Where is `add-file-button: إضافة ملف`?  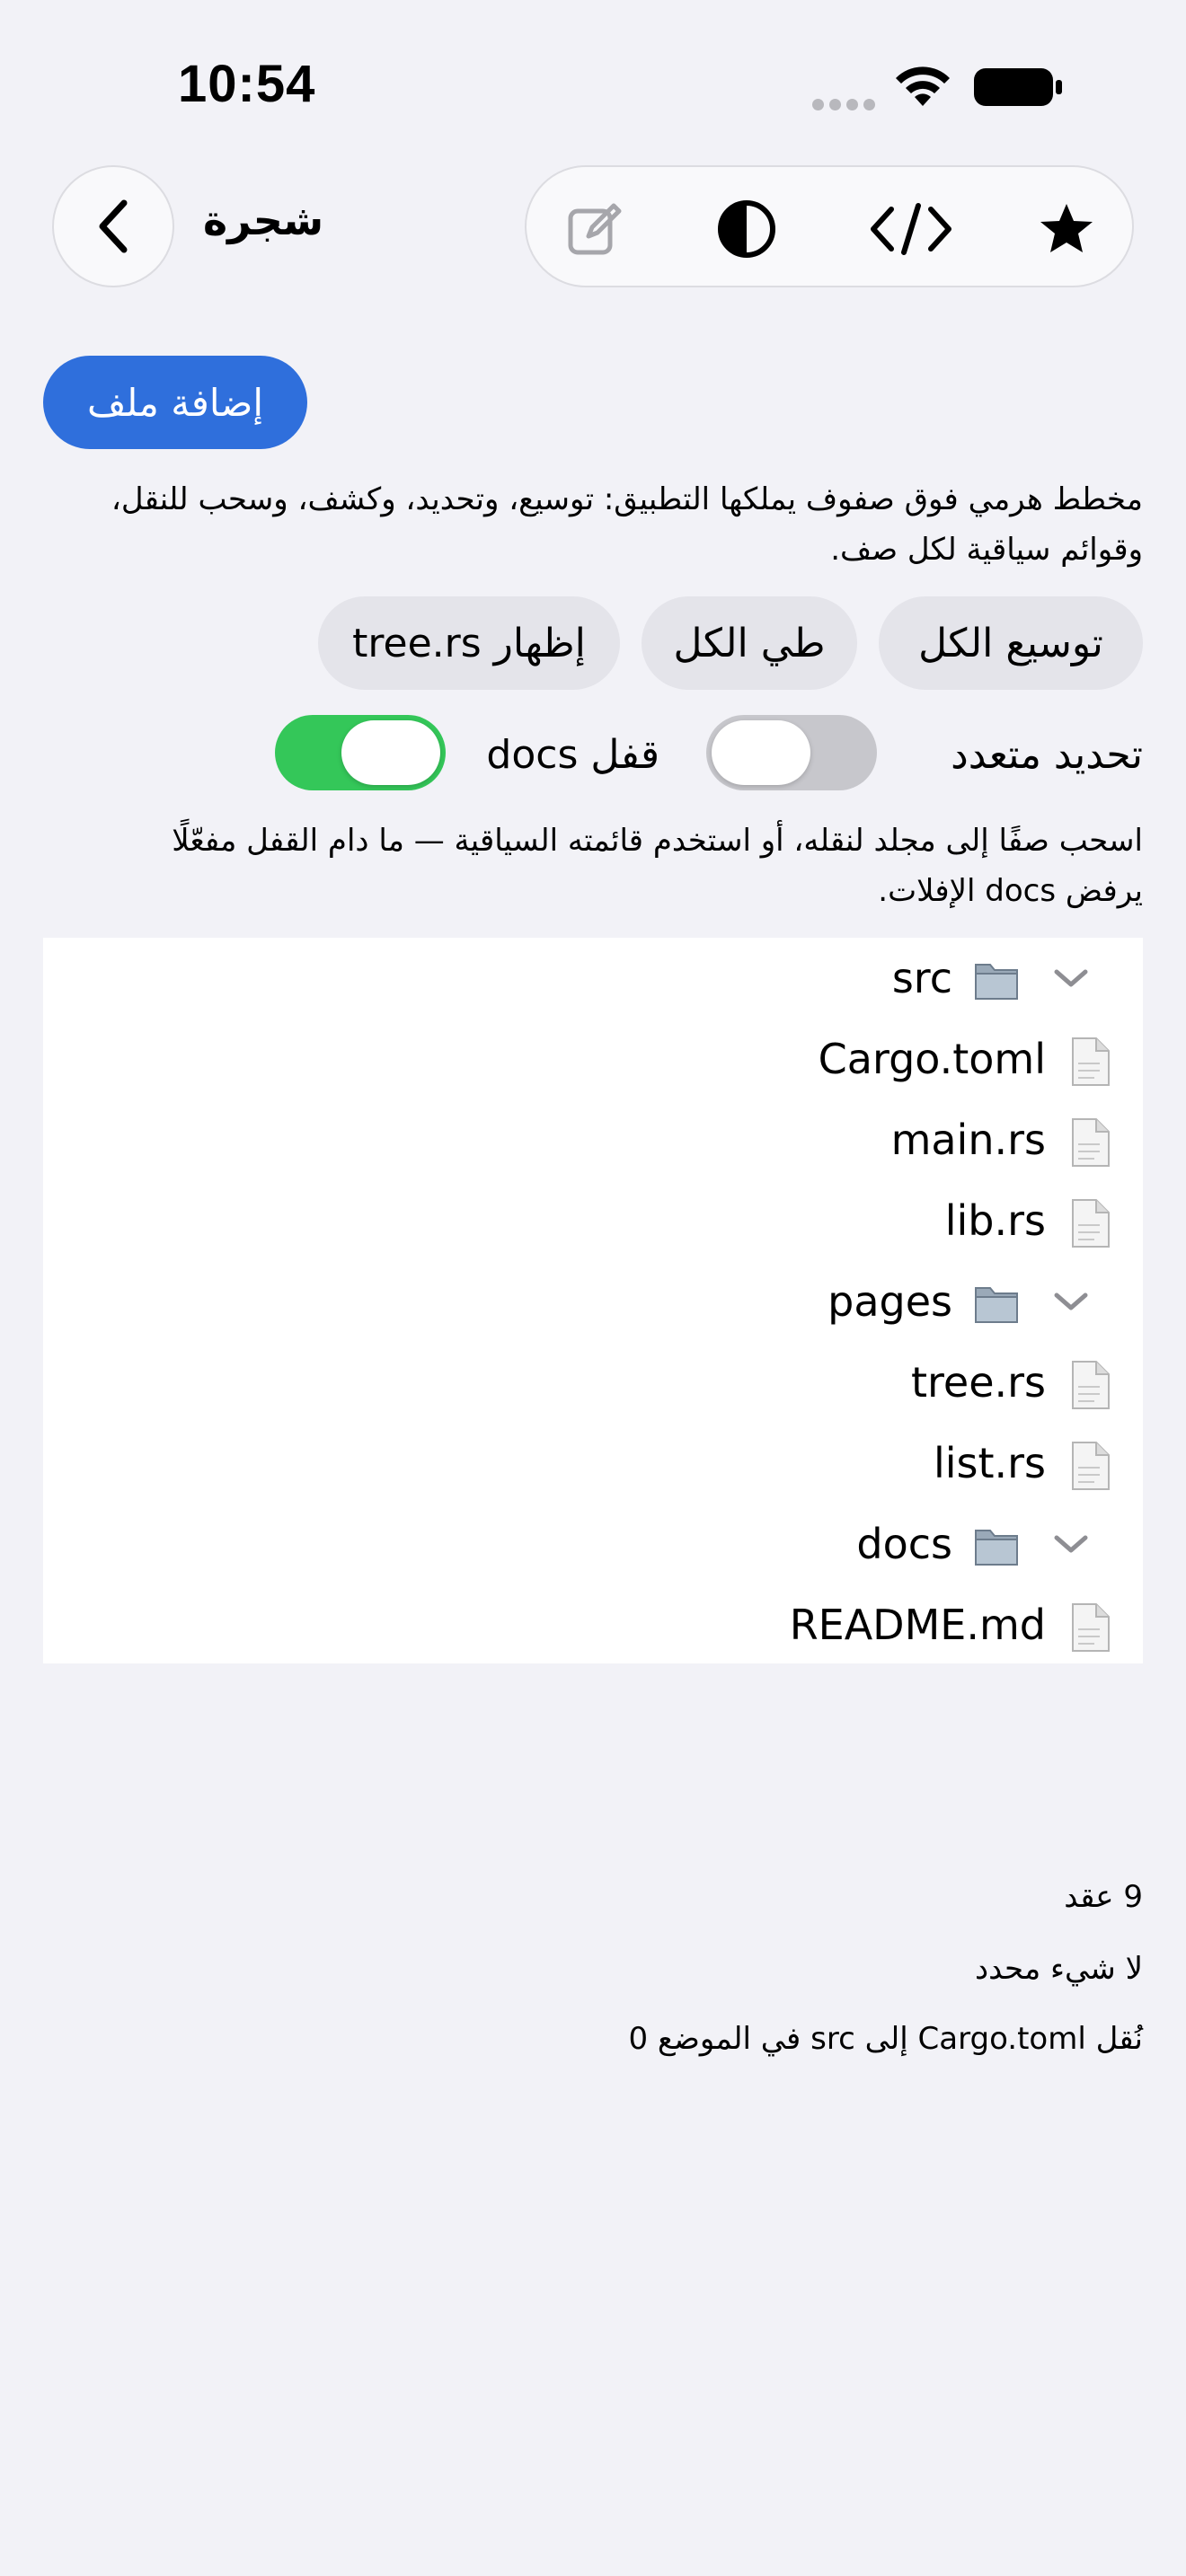 add-file-button: إضافة ملف is located at coordinates (175, 402).